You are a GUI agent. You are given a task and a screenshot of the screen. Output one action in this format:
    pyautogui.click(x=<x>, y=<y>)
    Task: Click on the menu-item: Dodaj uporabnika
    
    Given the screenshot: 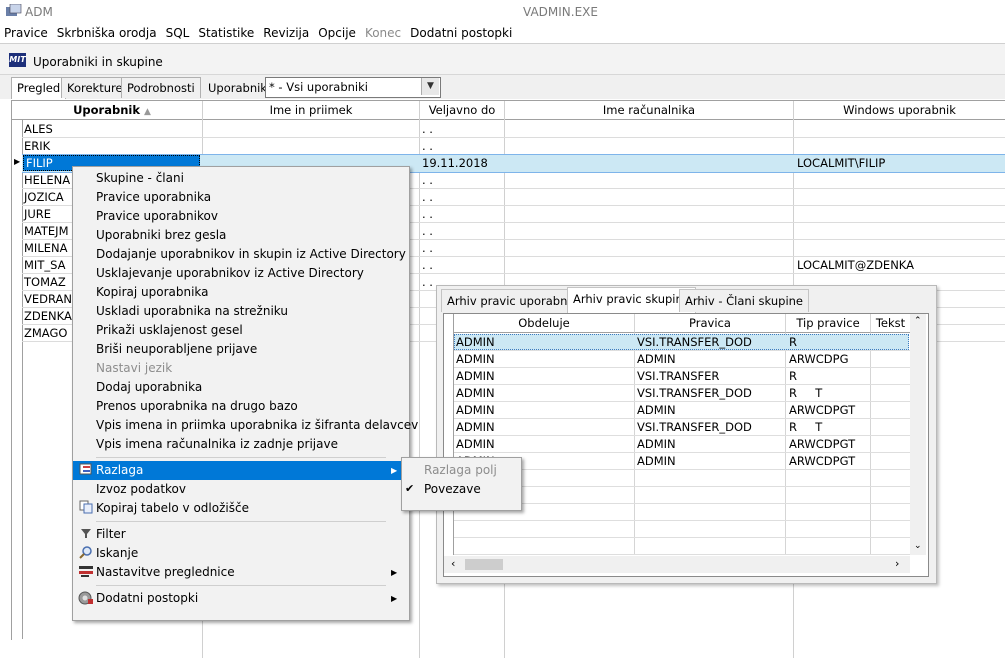 What is the action you would take?
    pyautogui.click(x=149, y=387)
    